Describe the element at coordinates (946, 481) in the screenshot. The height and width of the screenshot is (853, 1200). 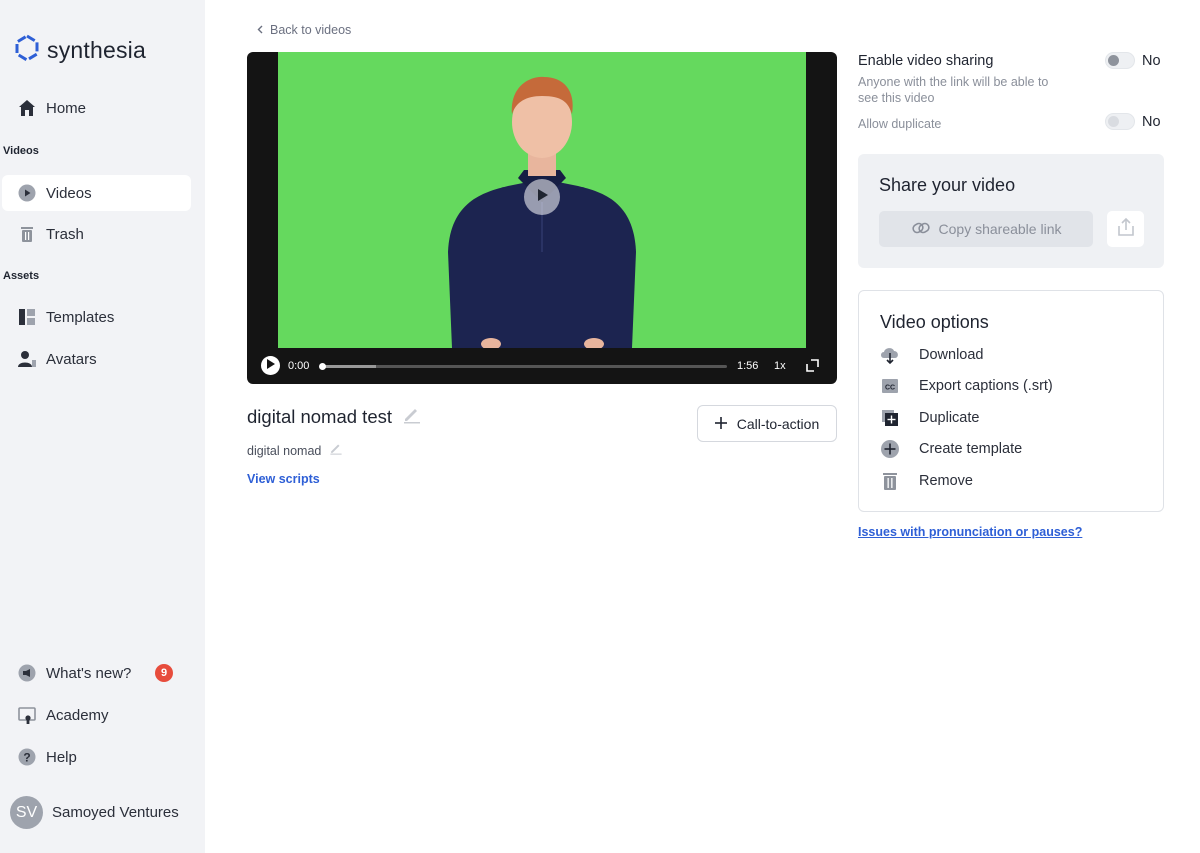
I see `option-label: Remove` at that location.